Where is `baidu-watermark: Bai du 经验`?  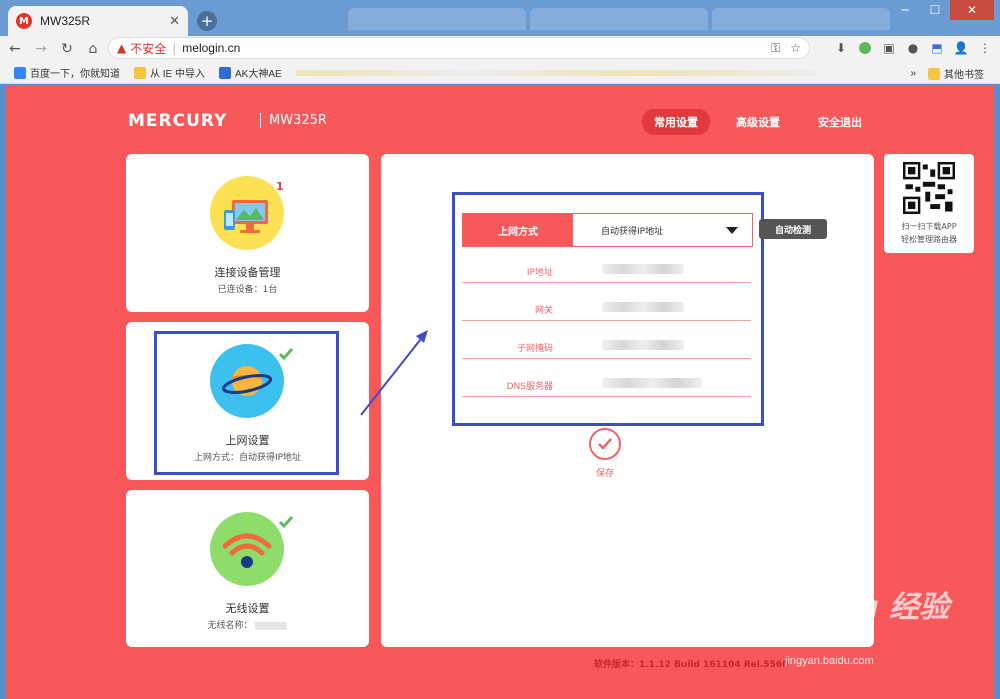 baidu-watermark: Bai du 经验 is located at coordinates (861, 607).